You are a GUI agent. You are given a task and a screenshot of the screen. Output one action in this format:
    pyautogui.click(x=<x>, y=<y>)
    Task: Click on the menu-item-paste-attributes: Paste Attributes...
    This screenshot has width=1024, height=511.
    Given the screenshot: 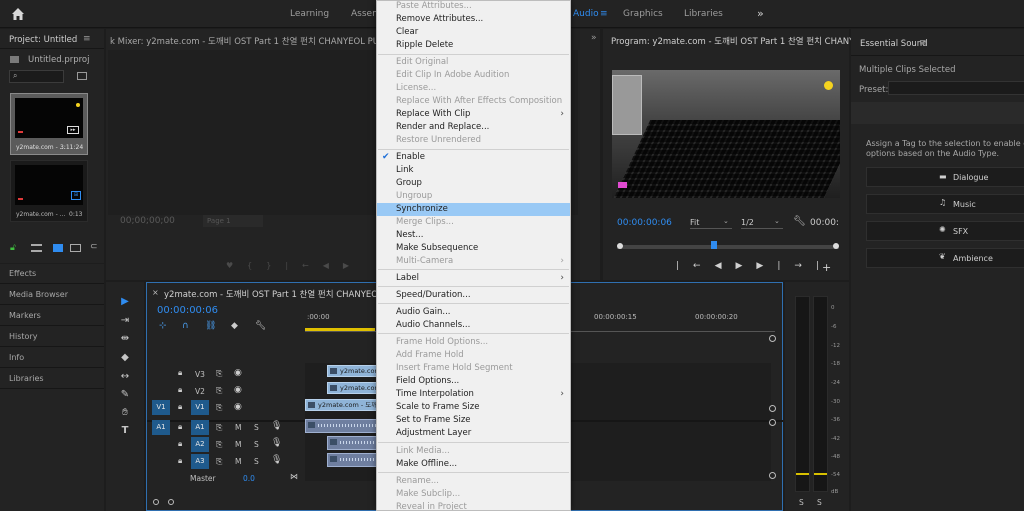 What is the action you would take?
    pyautogui.click(x=473, y=7)
    